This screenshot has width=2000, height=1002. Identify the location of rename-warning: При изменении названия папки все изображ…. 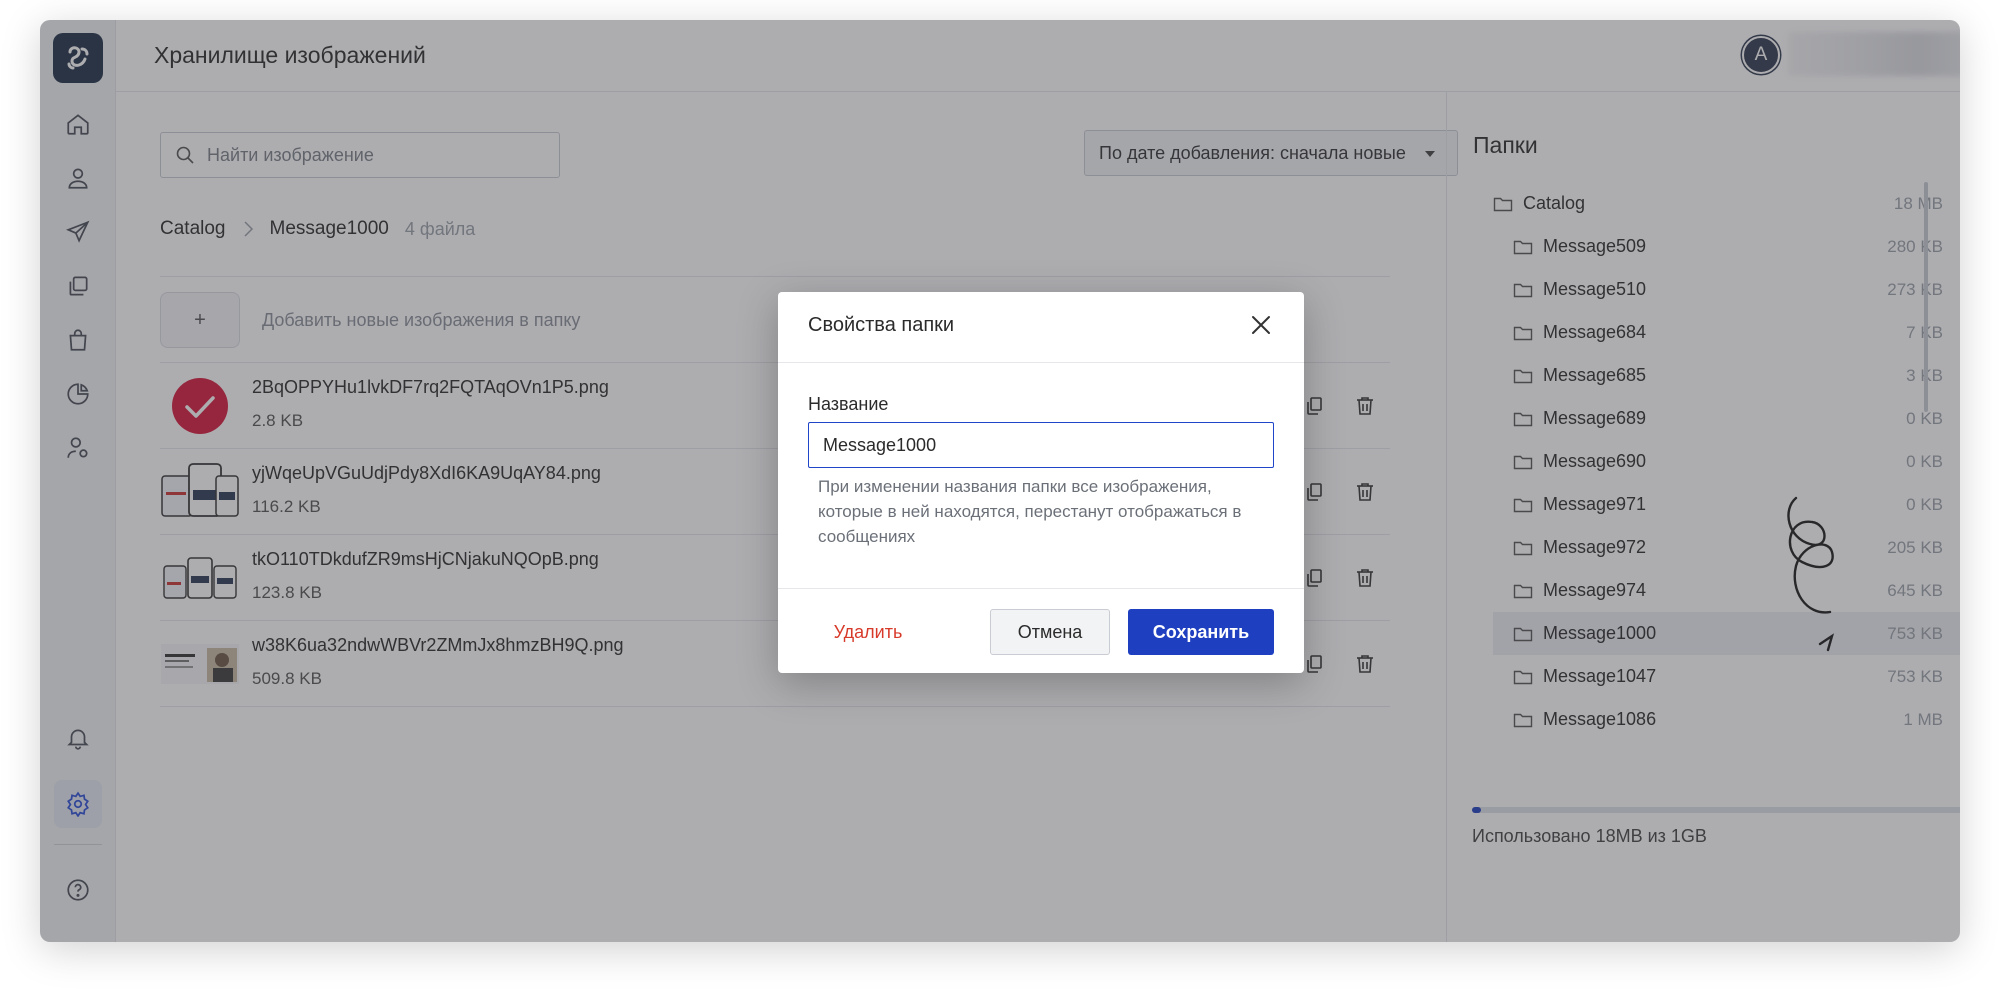
(1030, 511).